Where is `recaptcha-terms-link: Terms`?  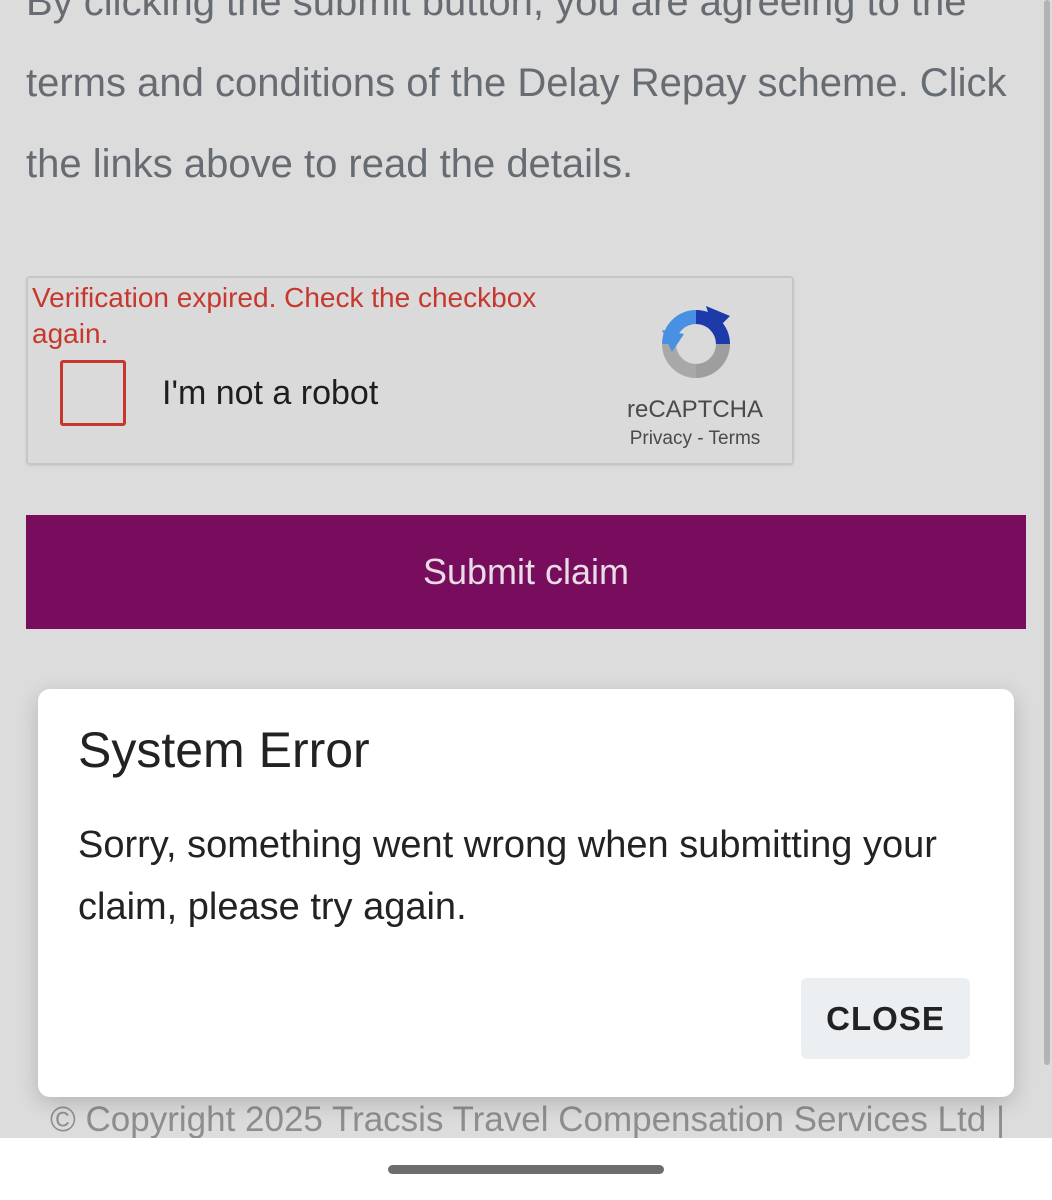
recaptcha-terms-link: Terms is located at coordinates (735, 438).